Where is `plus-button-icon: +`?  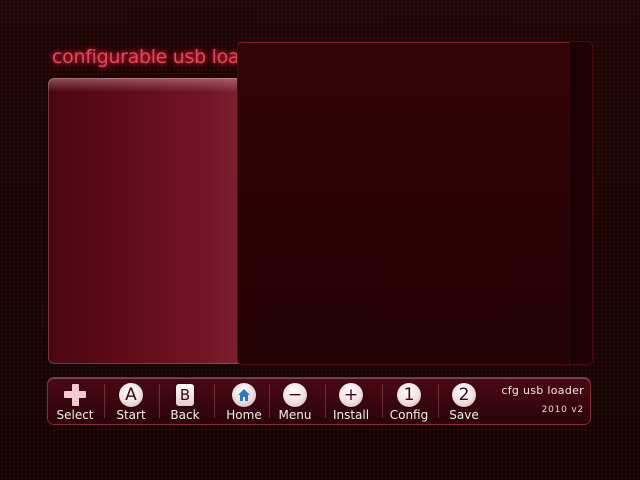 plus-button-icon: + is located at coordinates (351, 395).